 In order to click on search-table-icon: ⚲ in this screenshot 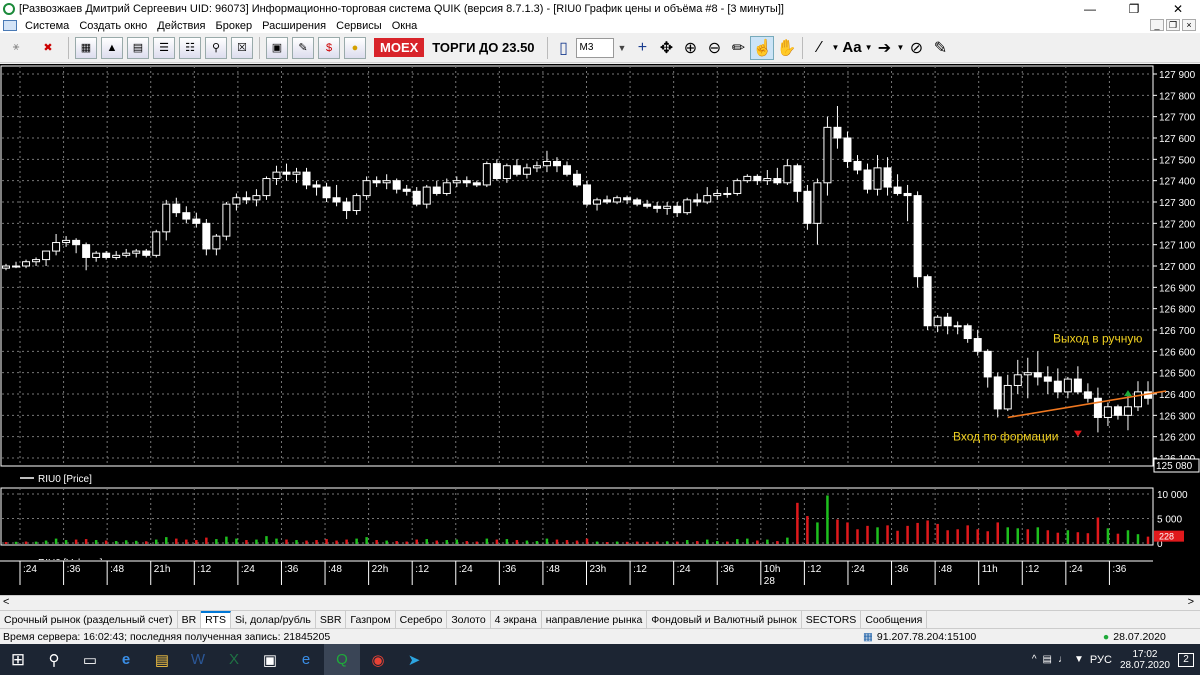, I will do `click(216, 47)`.